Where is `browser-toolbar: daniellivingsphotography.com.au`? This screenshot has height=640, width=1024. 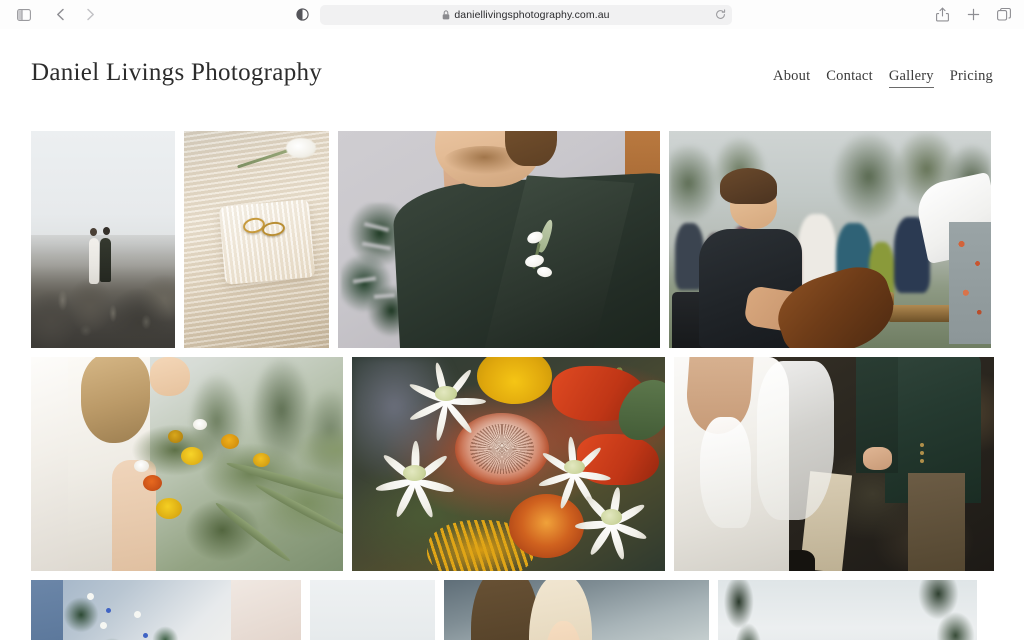 browser-toolbar: daniellivingsphotography.com.au is located at coordinates (512, 14).